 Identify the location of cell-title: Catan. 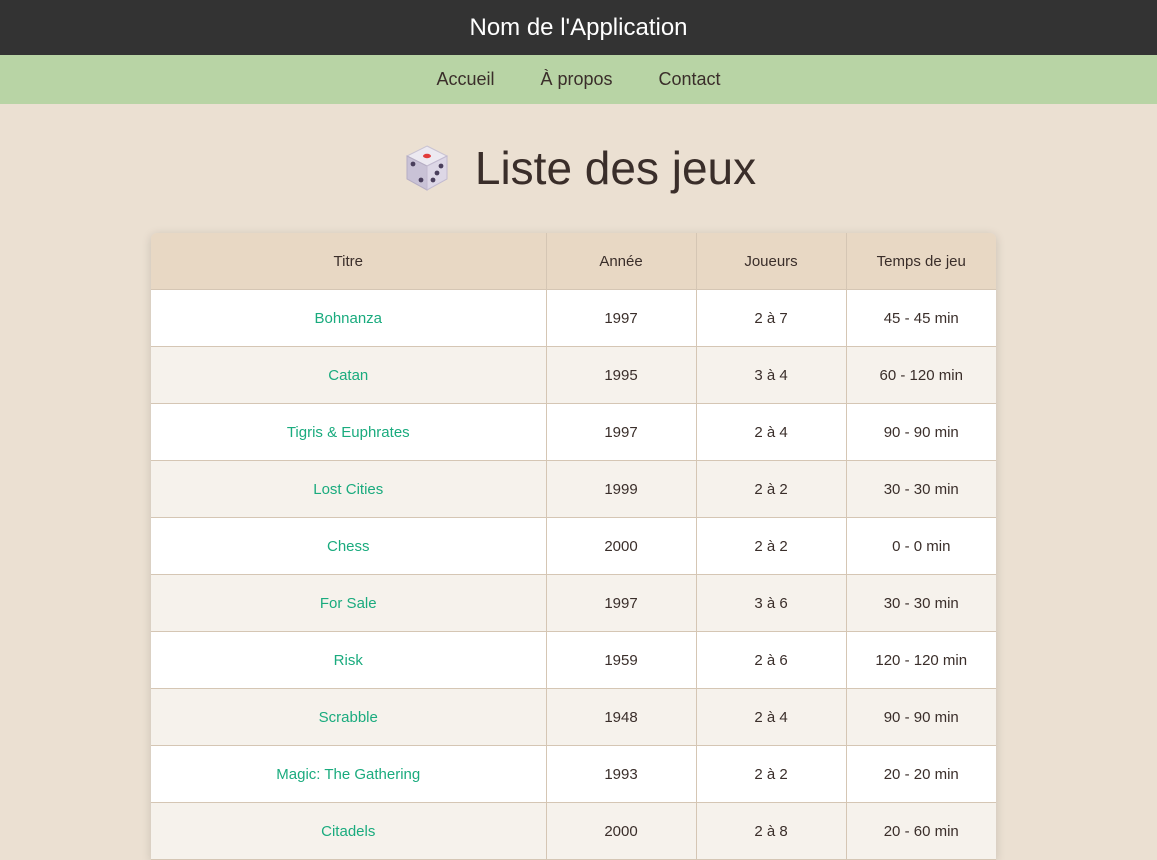
(349, 375).